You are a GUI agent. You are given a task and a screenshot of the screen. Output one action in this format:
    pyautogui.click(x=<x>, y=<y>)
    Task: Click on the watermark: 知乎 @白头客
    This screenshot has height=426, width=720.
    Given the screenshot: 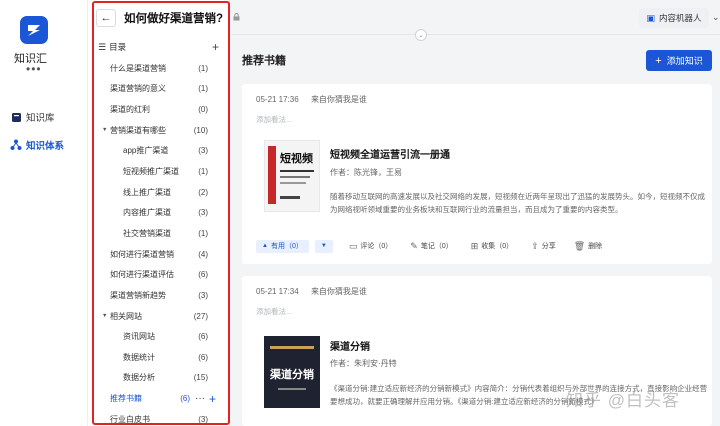 What is the action you would take?
    pyautogui.click(x=623, y=400)
    